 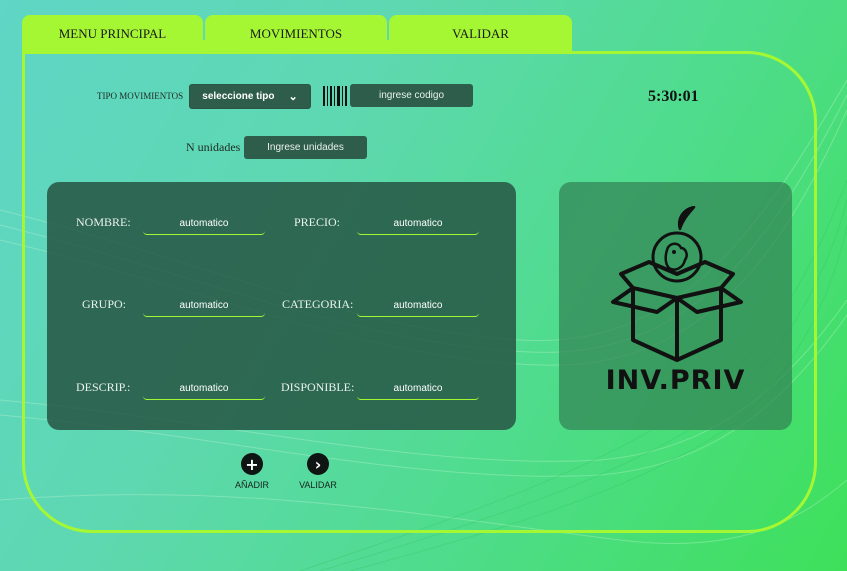 What do you see at coordinates (103, 387) in the screenshot?
I see `descrip-label: DESCRIP.:` at bounding box center [103, 387].